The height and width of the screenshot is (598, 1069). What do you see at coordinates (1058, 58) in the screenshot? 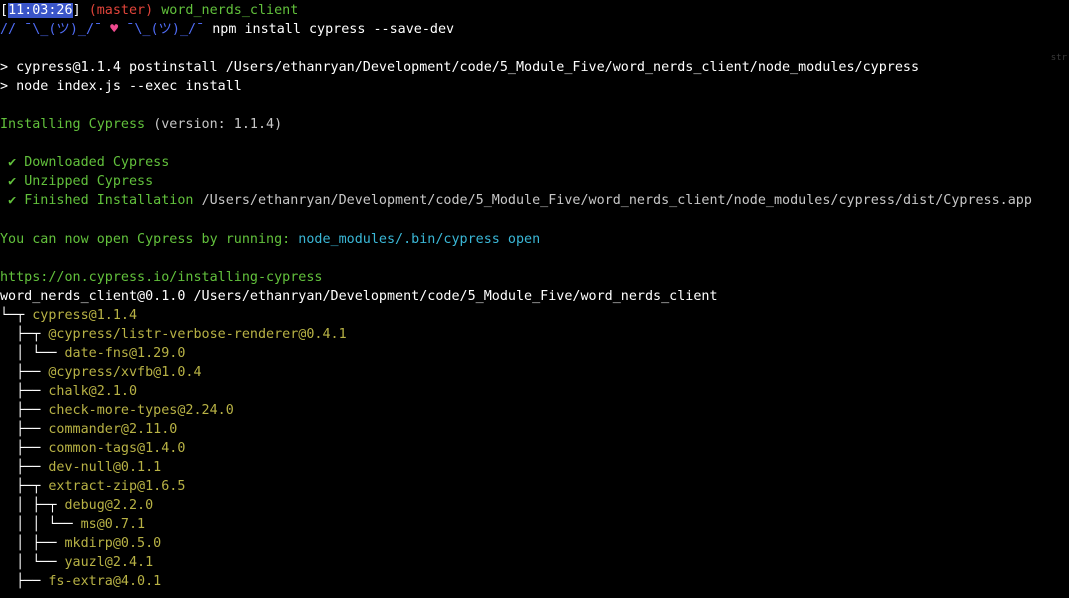
I see `ghost-text: str` at bounding box center [1058, 58].